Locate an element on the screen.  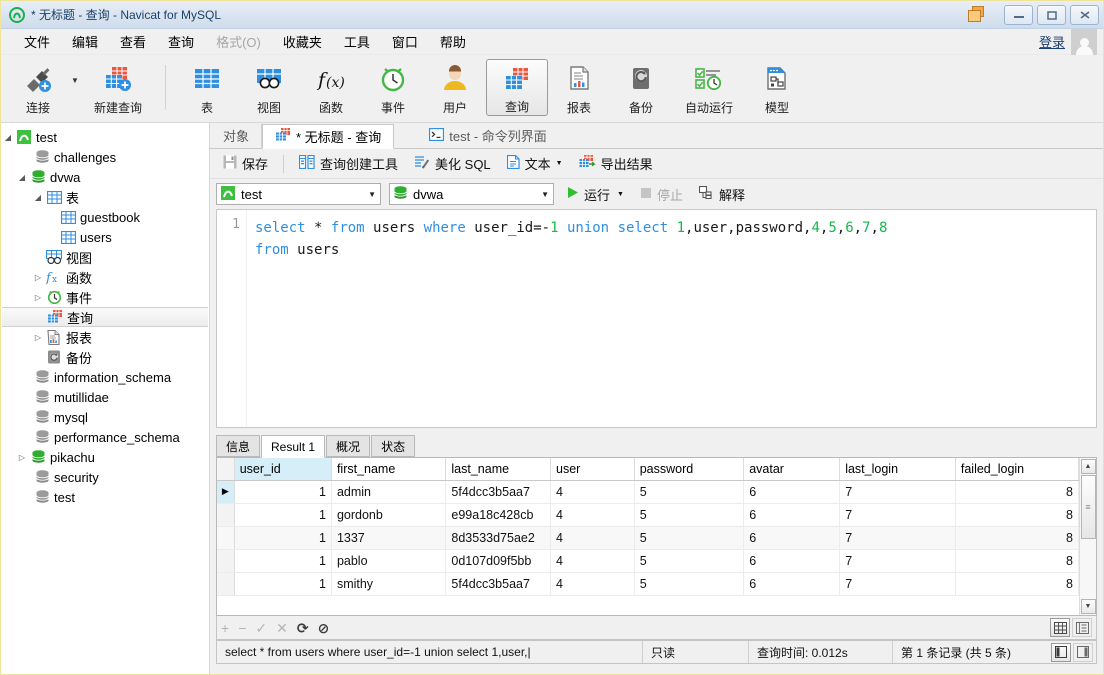
tree-node-security: security is located at coordinates (105, 477).